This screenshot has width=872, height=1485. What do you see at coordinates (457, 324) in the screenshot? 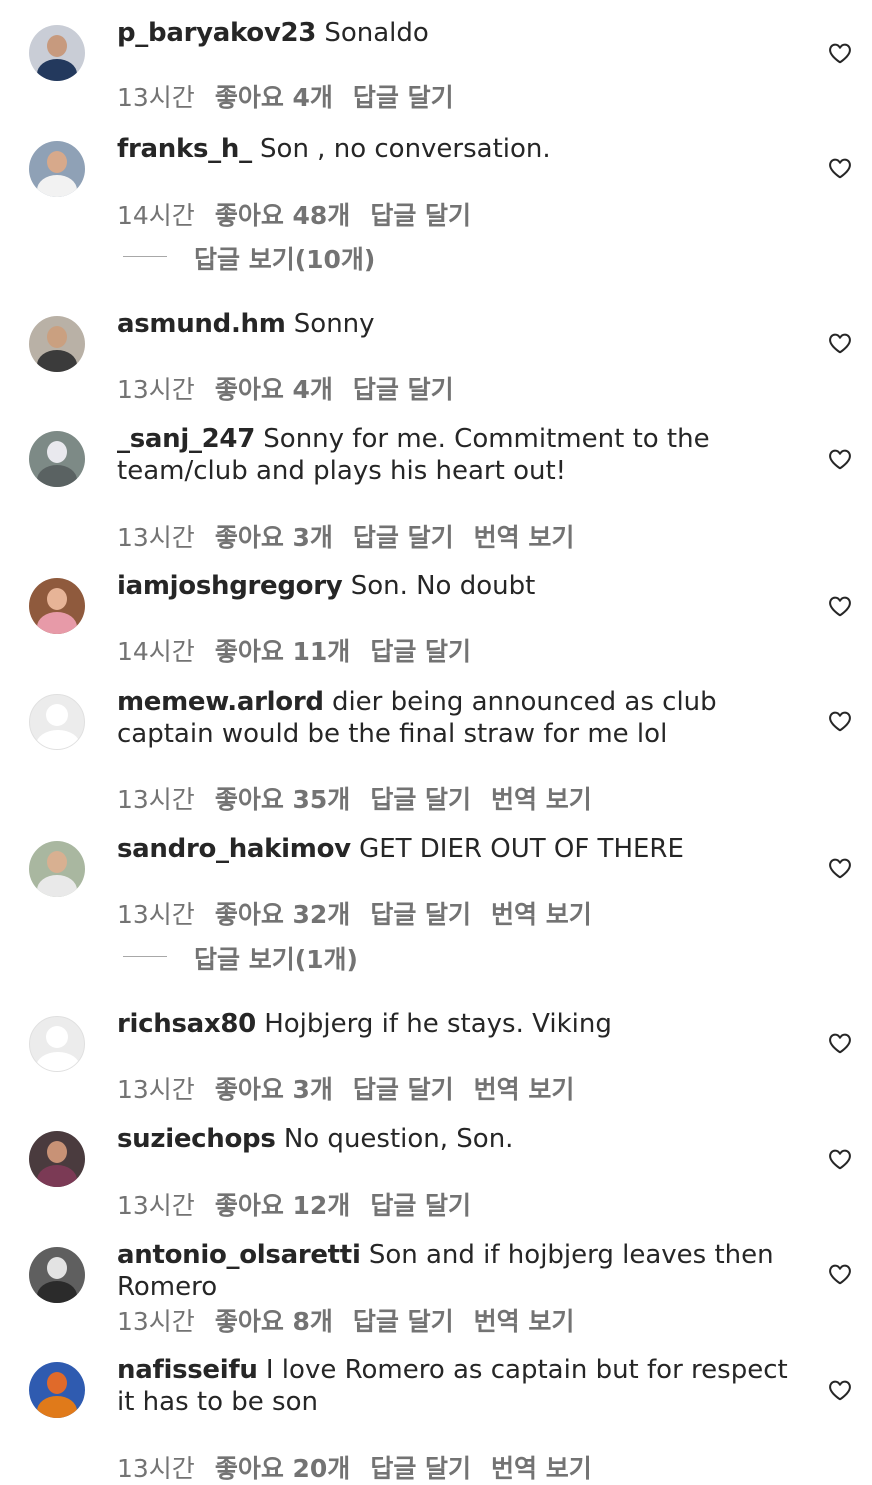
I see `comment-text: asmund.hm Sonny` at bounding box center [457, 324].